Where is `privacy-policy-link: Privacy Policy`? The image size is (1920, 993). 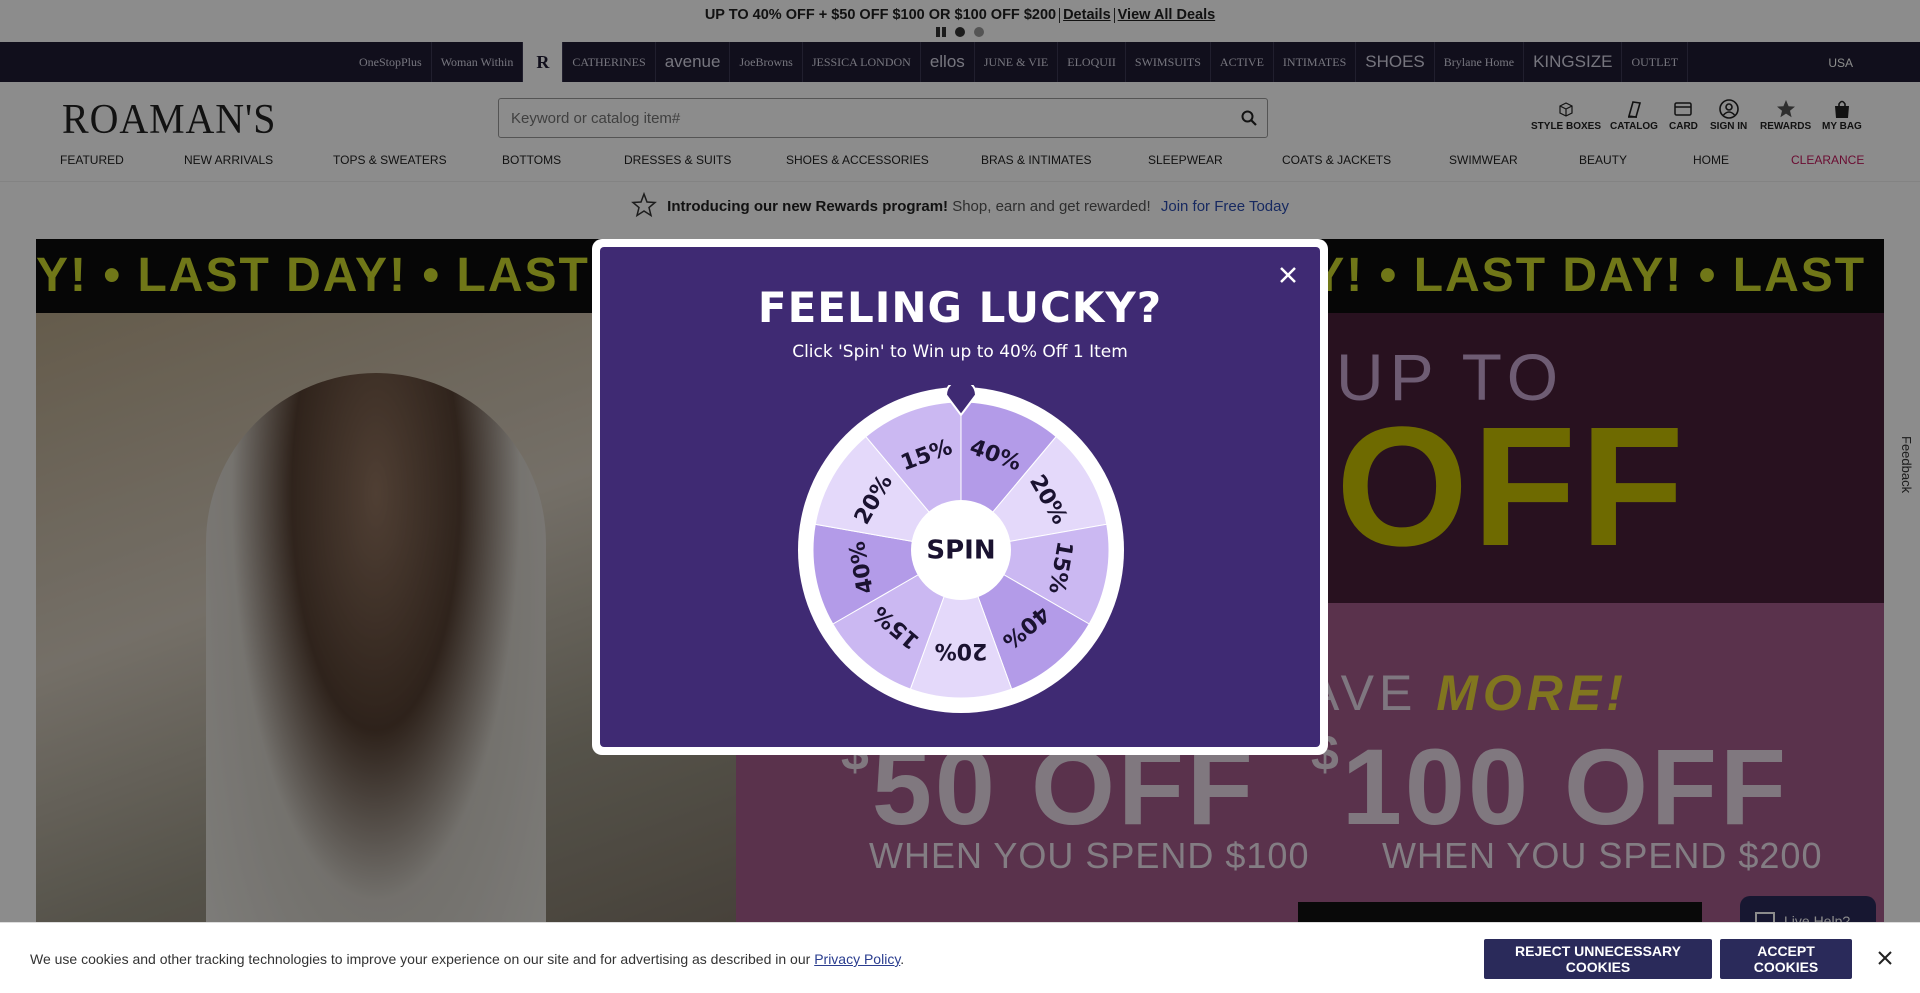
privacy-policy-link: Privacy Policy is located at coordinates (857, 959).